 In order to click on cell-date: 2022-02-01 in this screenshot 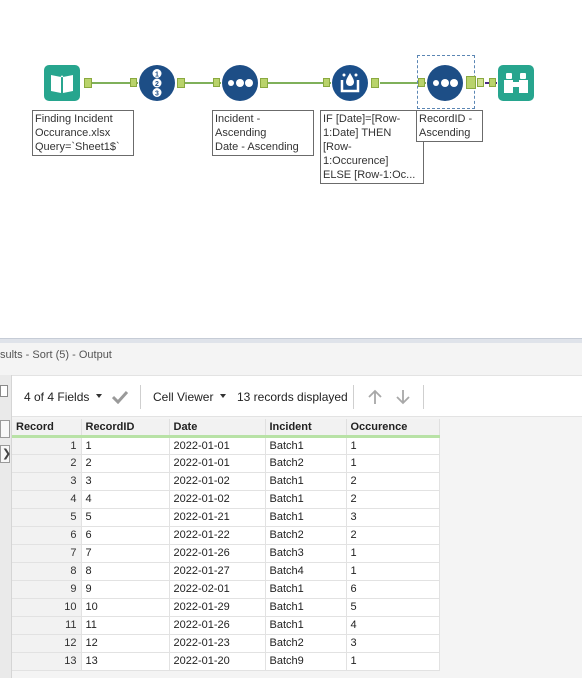, I will do `click(217, 589)`.